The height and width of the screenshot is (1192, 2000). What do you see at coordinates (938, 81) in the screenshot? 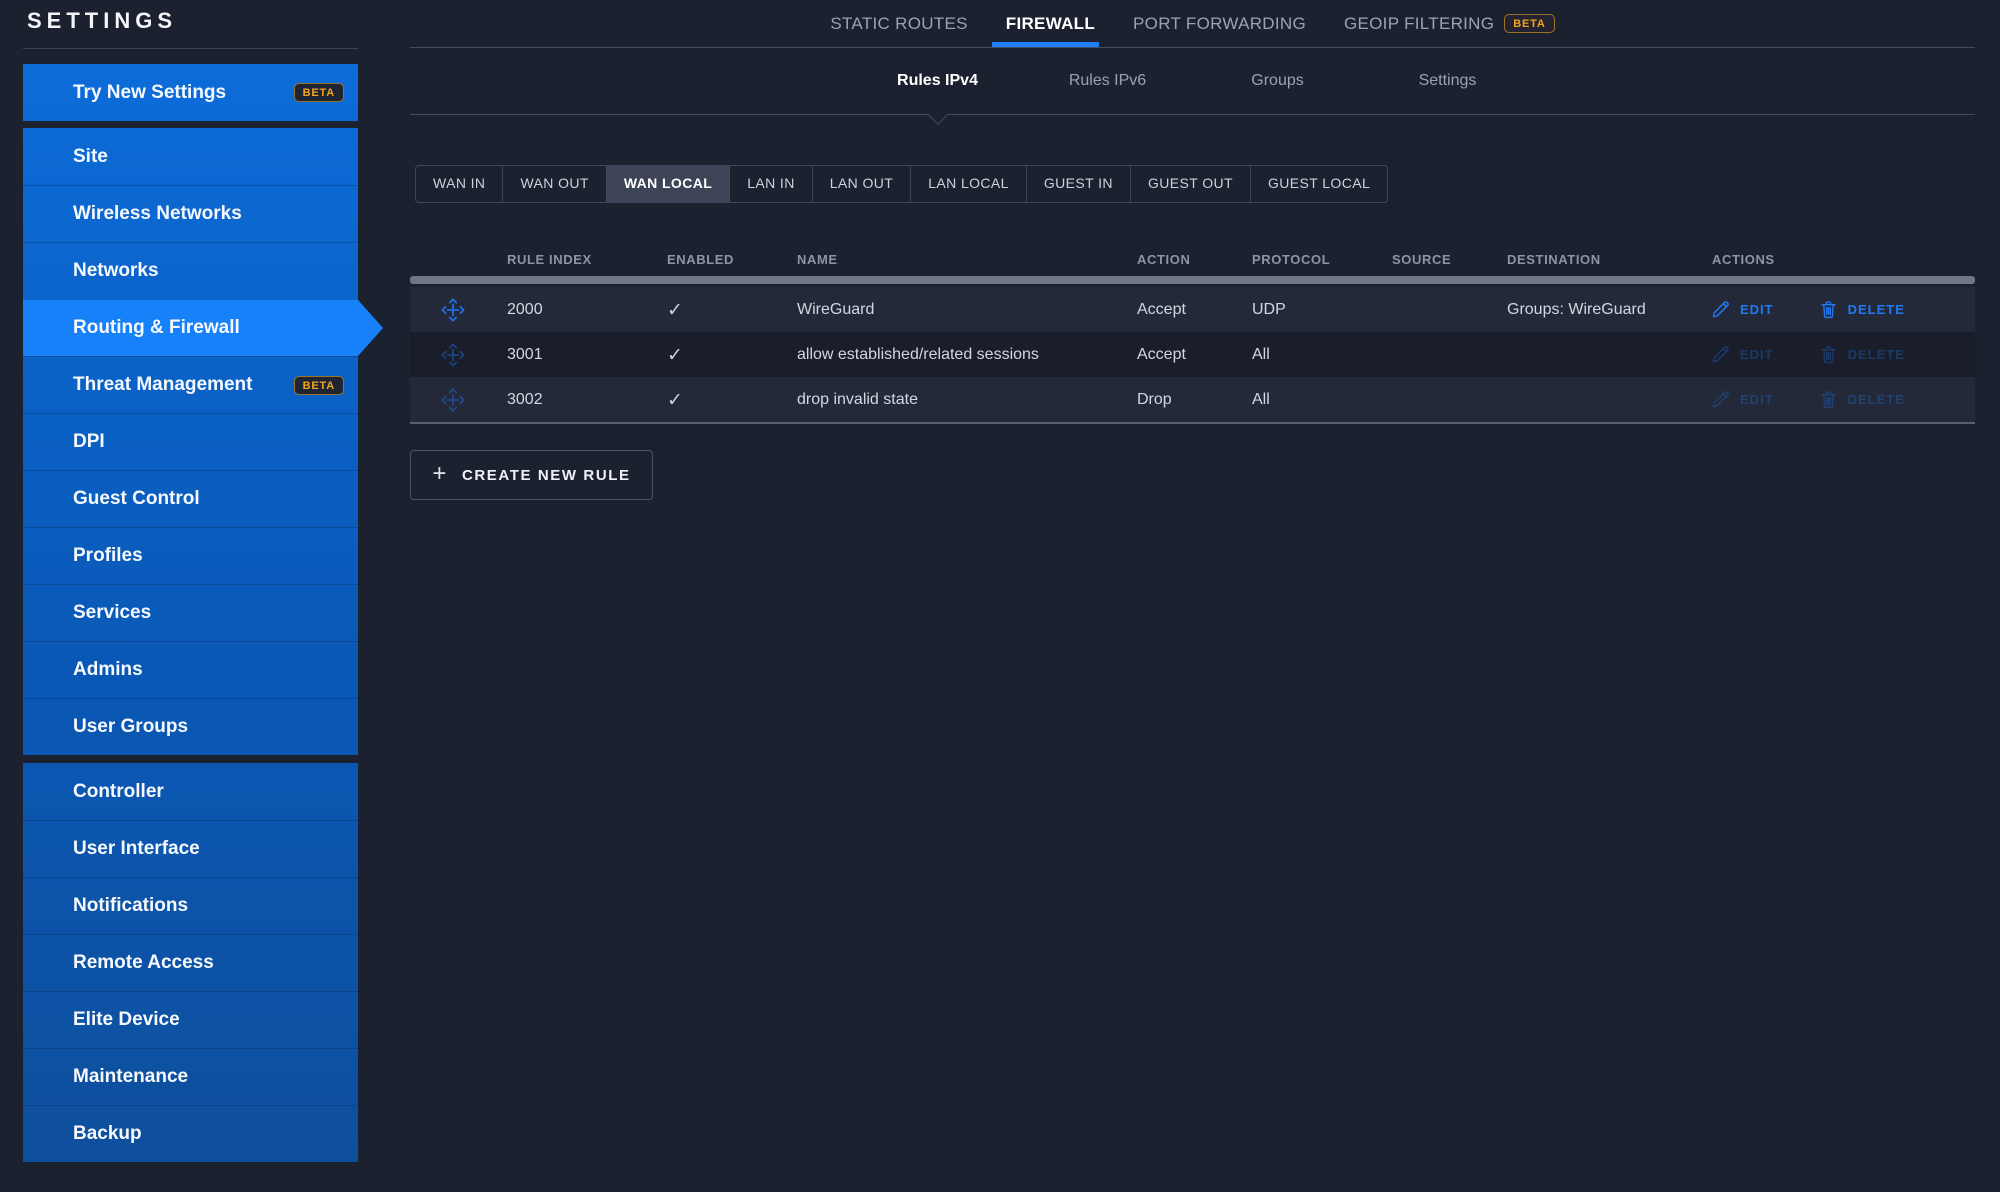
I see `tab-rules-ipv4: Rules IPv4` at bounding box center [938, 81].